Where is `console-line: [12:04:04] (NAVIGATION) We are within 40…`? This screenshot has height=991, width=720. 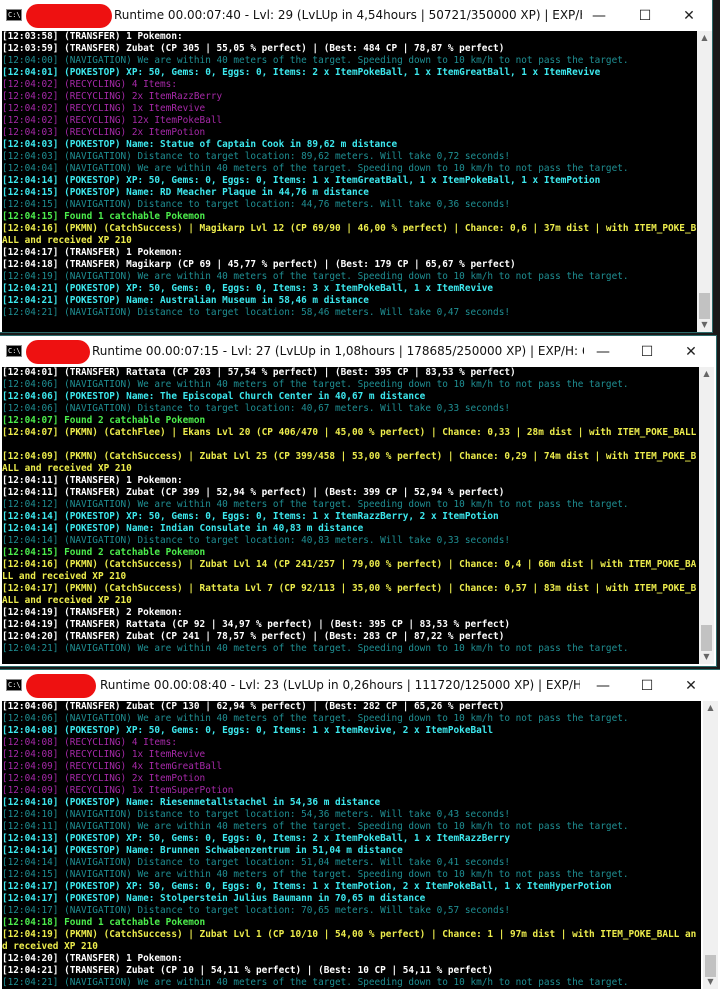
console-line: [12:04:04] (NAVIGATION) We are within 40… is located at coordinates (315, 168).